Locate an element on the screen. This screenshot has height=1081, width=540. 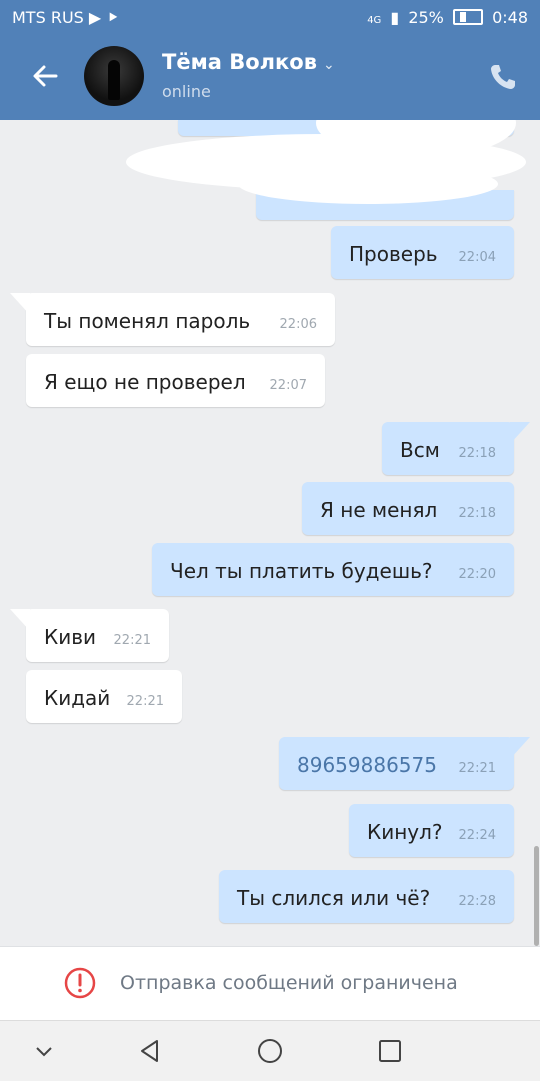
clock: 0:48 is located at coordinates (510, 17).